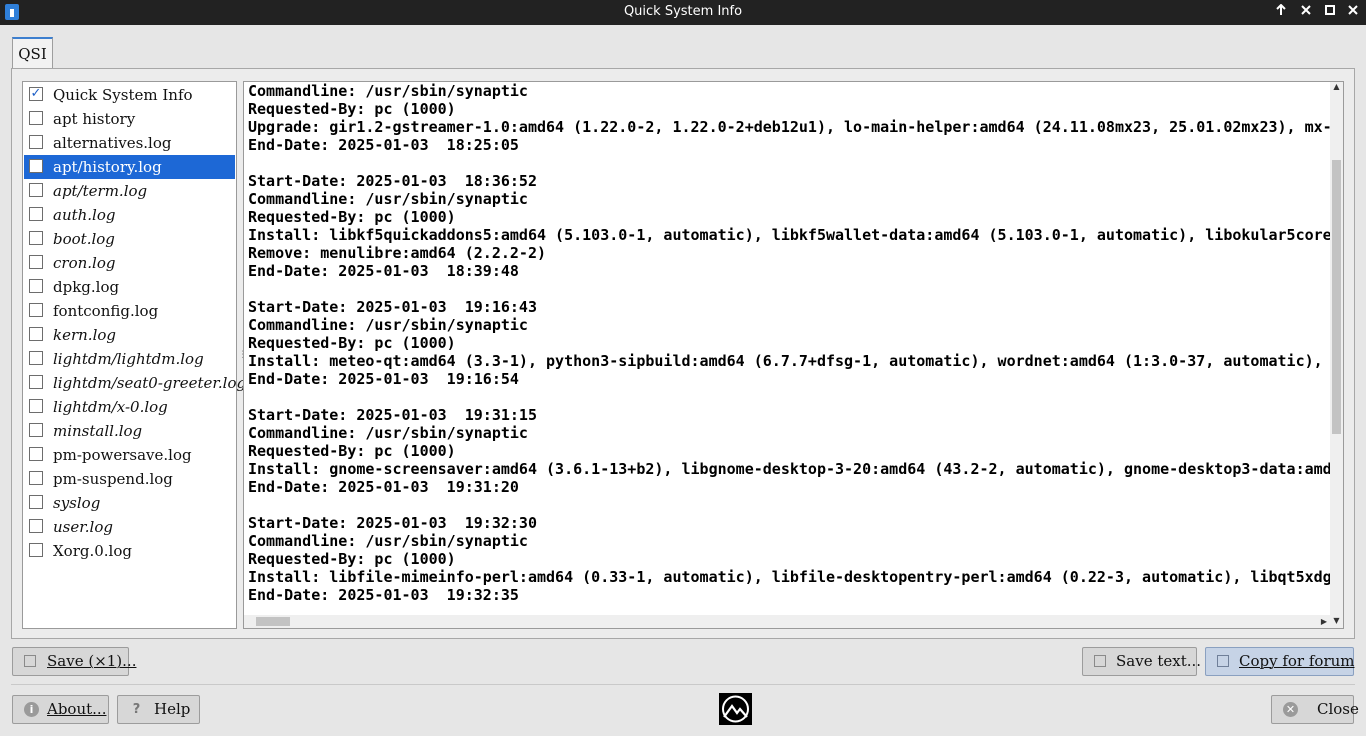 The height and width of the screenshot is (736, 1366). I want to click on scroll-left-arrow-icon, so click(250, 621).